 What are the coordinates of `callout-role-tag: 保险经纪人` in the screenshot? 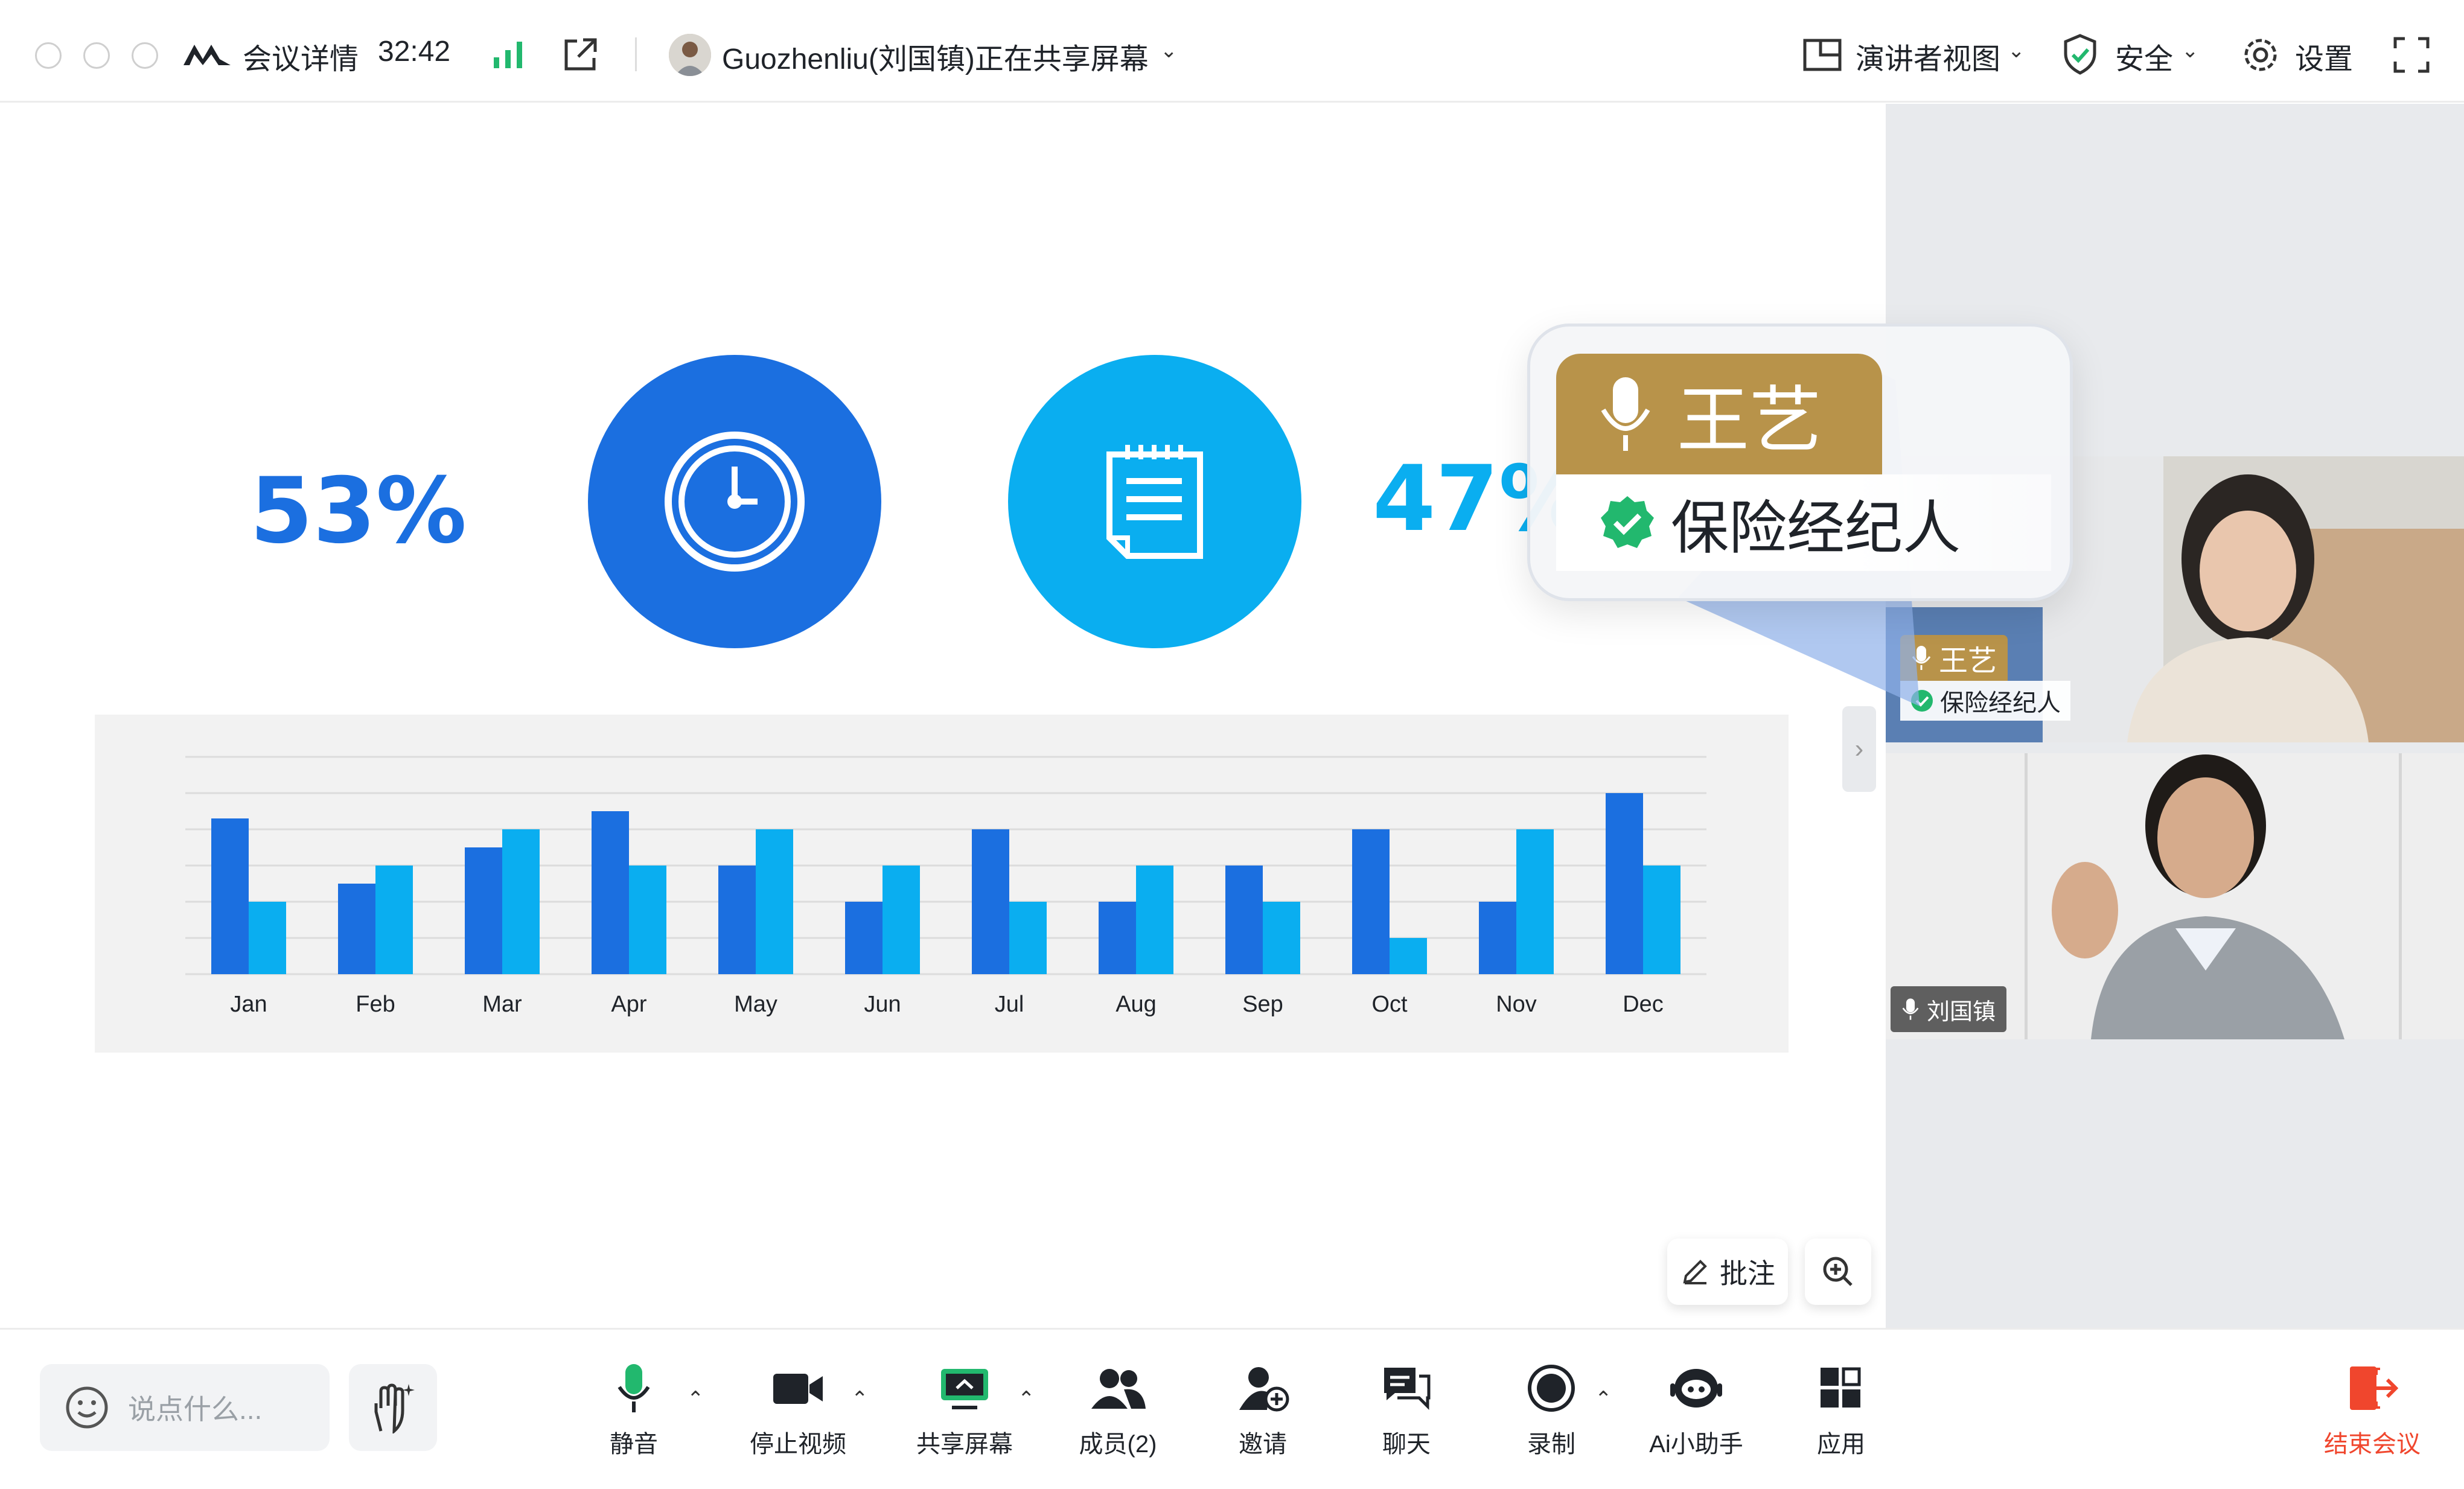 It's located at (1803, 522).